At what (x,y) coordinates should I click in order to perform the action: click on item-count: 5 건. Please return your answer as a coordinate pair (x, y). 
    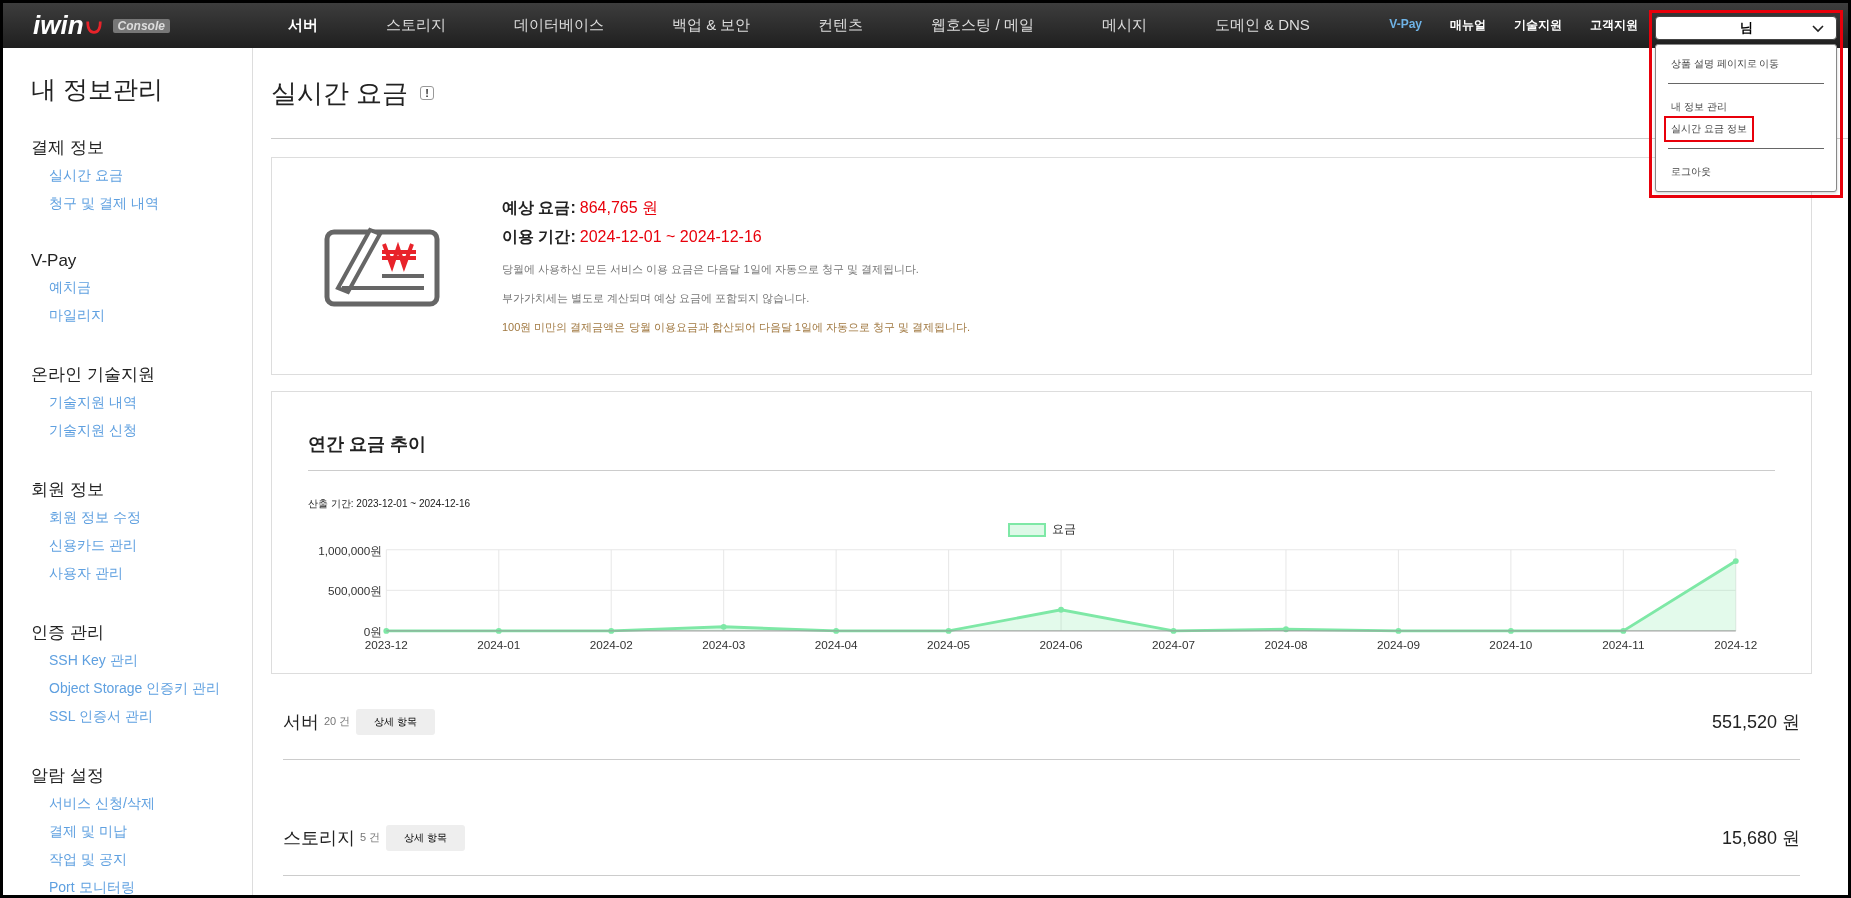
    Looking at the image, I should click on (370, 838).